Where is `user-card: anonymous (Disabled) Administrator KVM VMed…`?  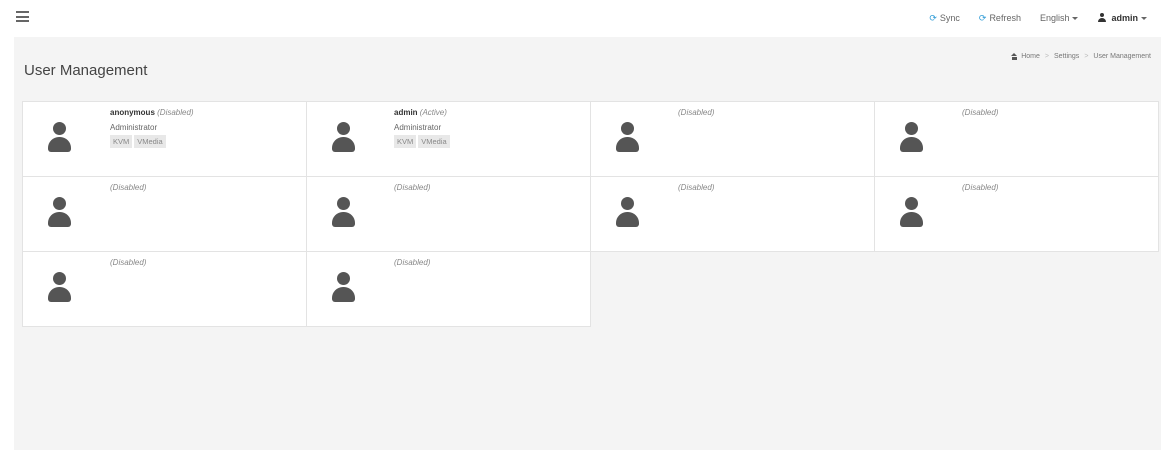 user-card: anonymous (Disabled) Administrator KVM VMed… is located at coordinates (164, 139).